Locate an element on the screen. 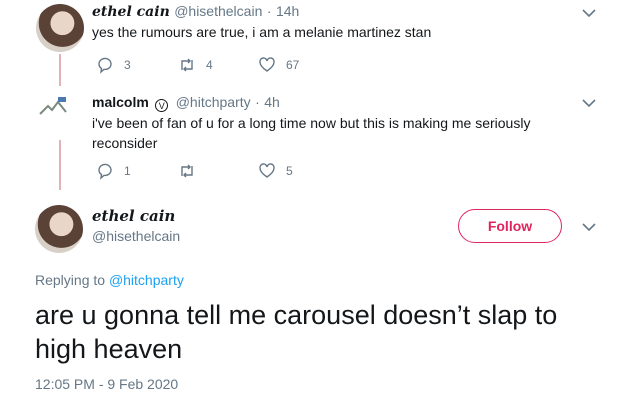  like-count: 67 is located at coordinates (293, 65).